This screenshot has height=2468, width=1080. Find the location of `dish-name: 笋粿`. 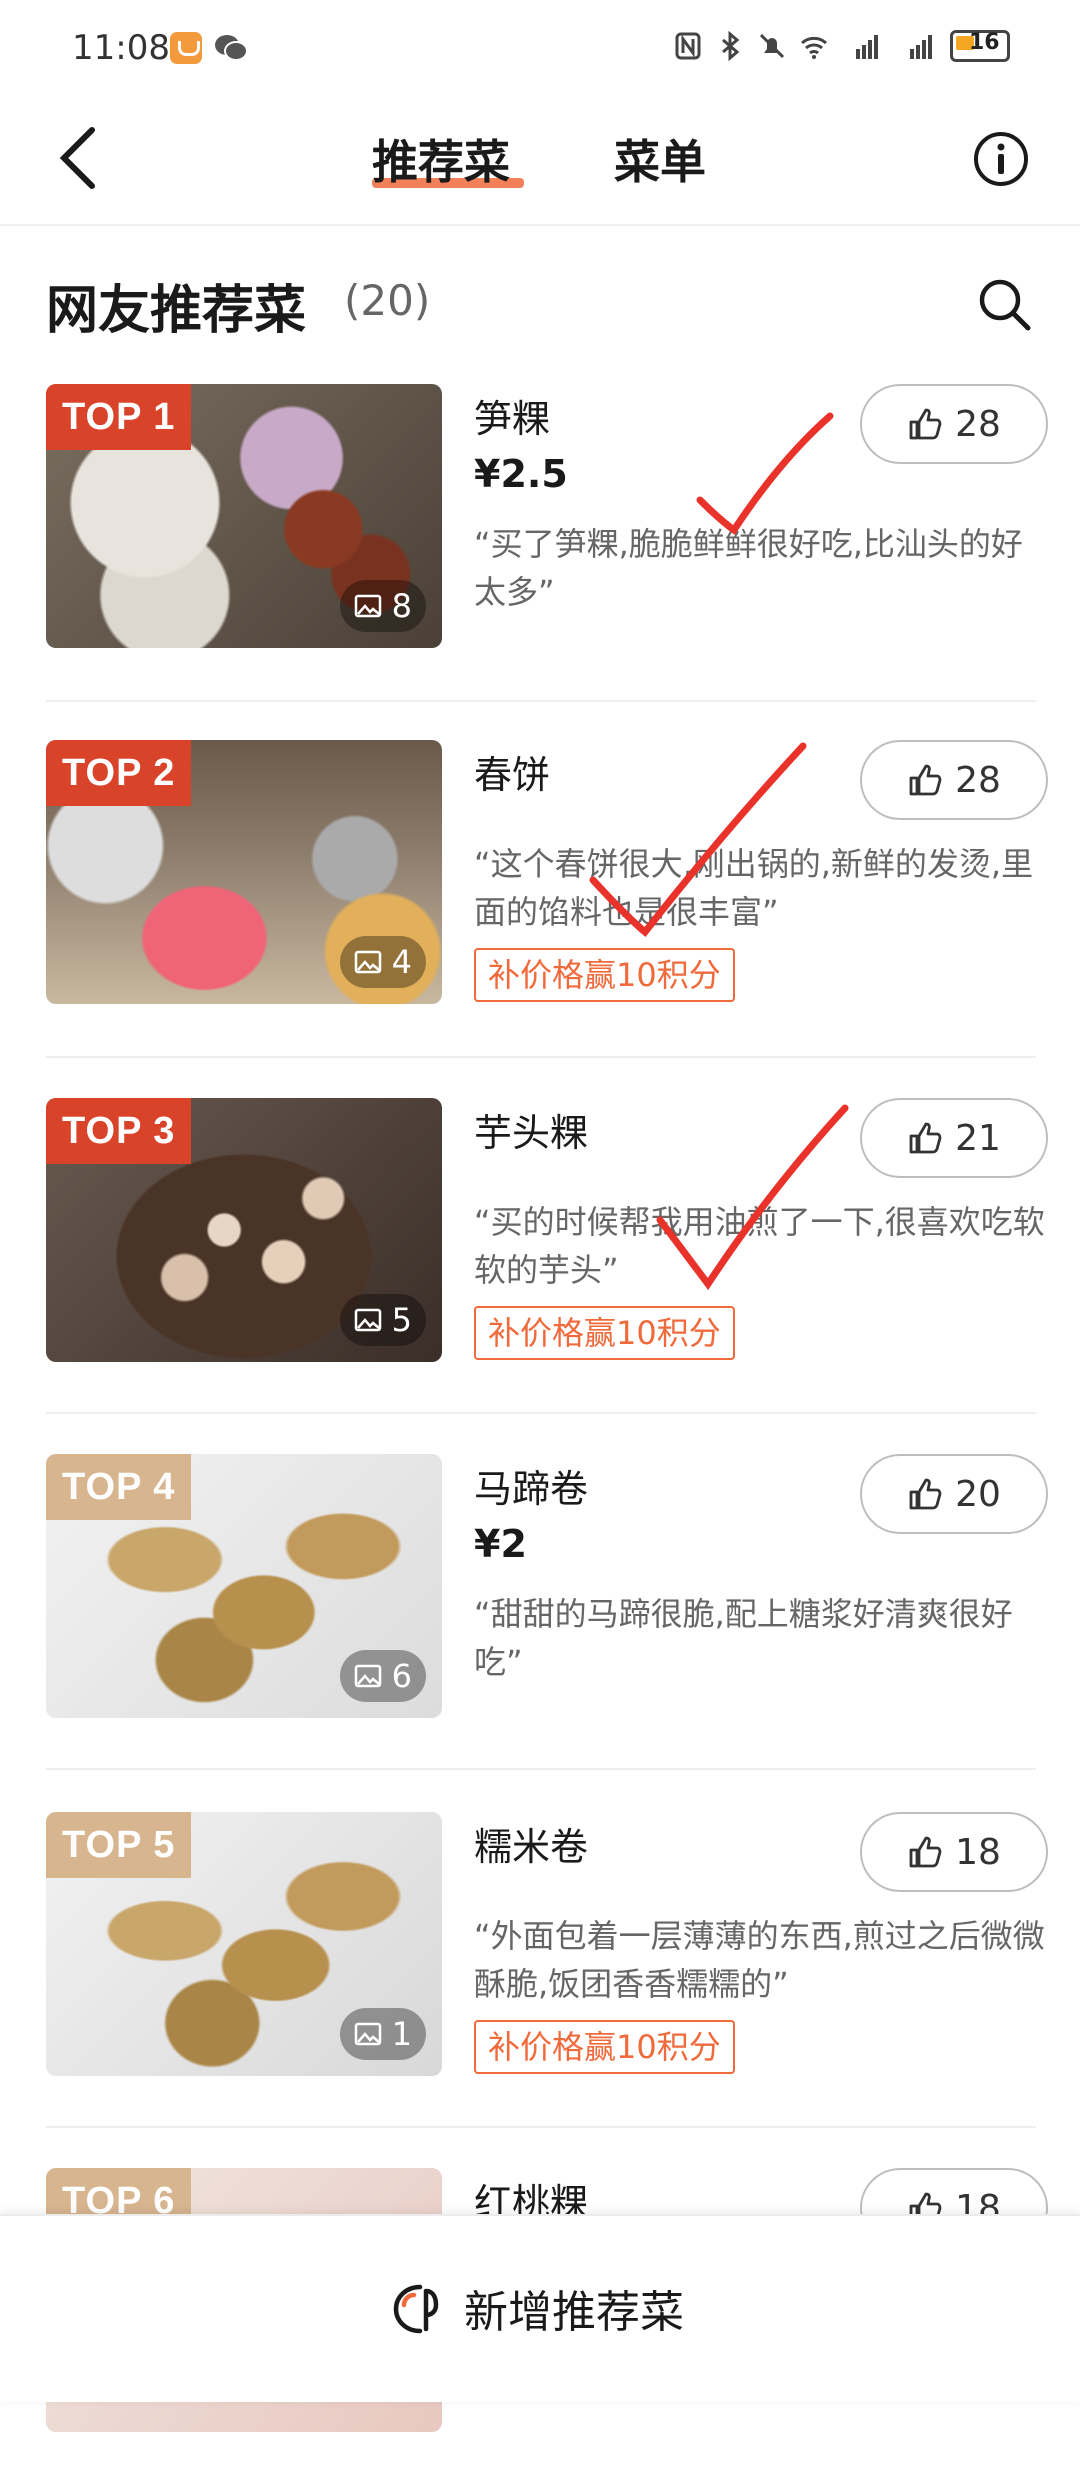

dish-name: 笋粿 is located at coordinates (512, 419).